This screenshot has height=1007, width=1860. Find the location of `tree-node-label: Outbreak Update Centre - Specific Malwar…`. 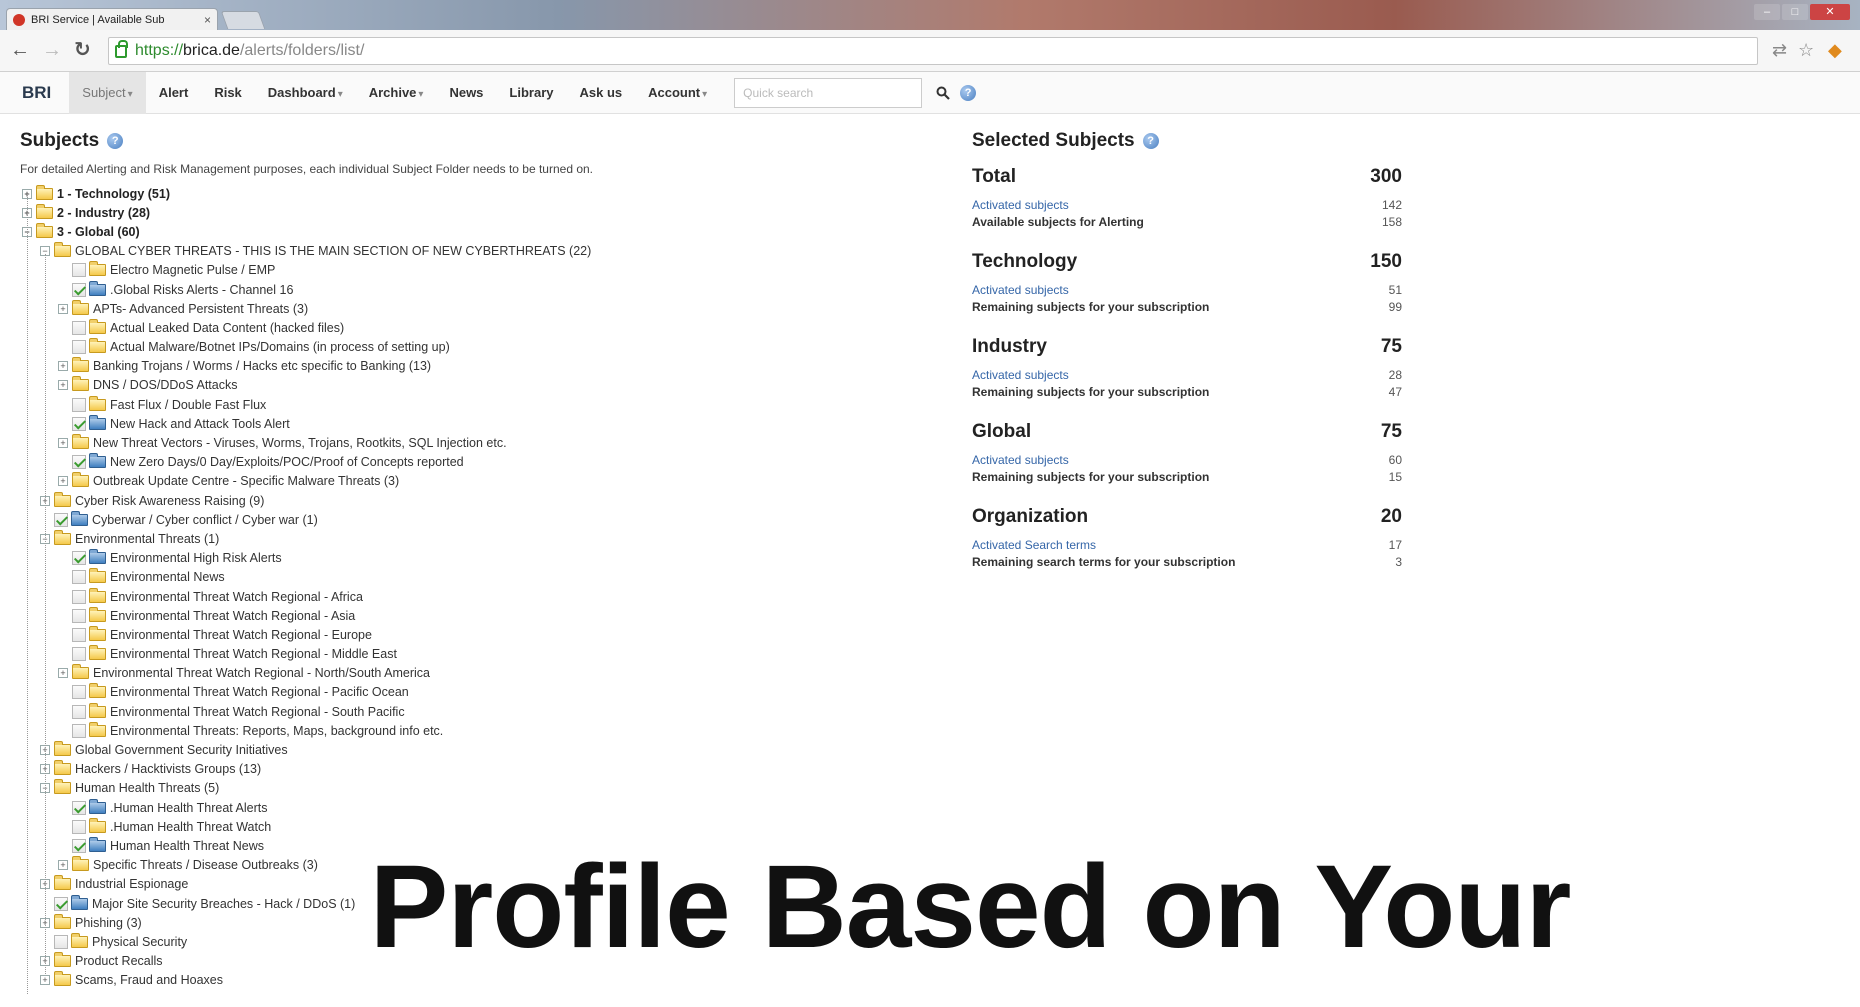

tree-node-label: Outbreak Update Centre - Specific Malwar… is located at coordinates (246, 481).